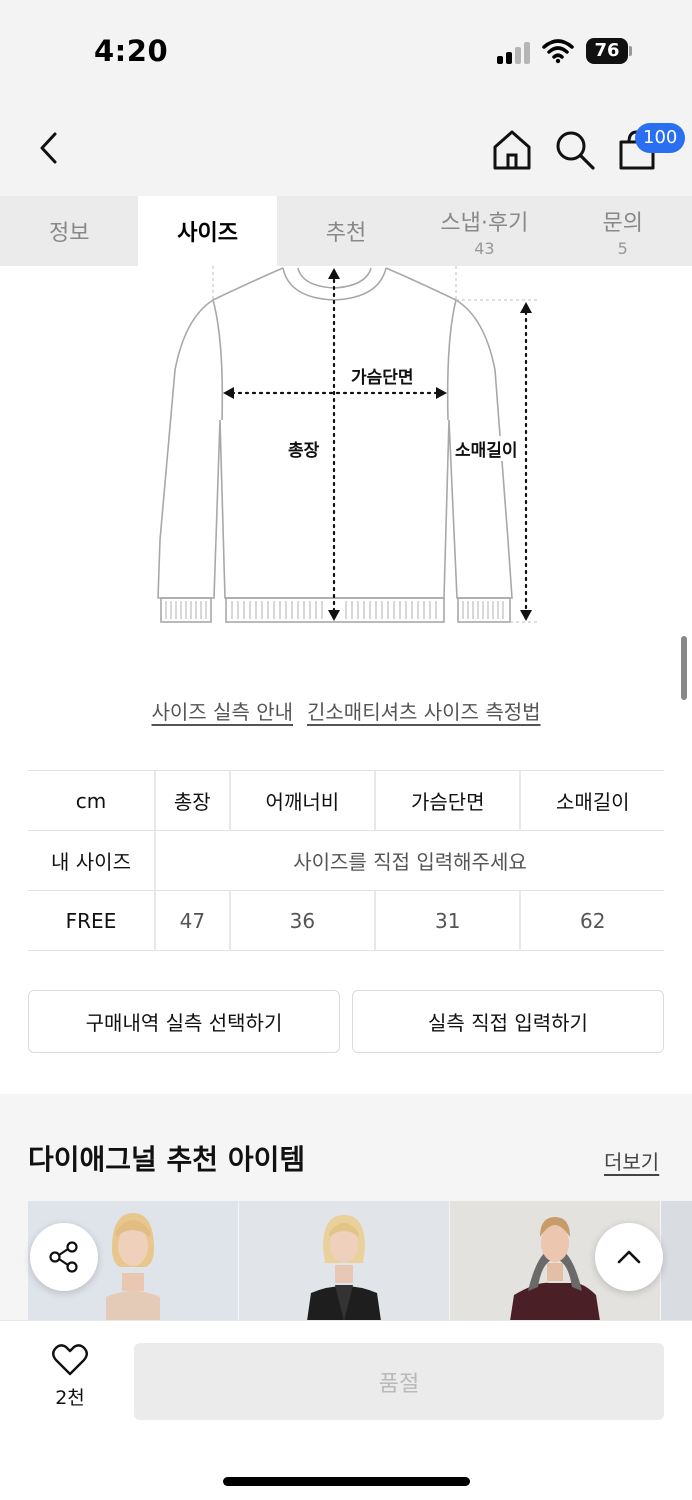  What do you see at coordinates (424, 713) in the screenshot?
I see `measure-method-link: 긴소매티셔츠 사이즈 측정법` at bounding box center [424, 713].